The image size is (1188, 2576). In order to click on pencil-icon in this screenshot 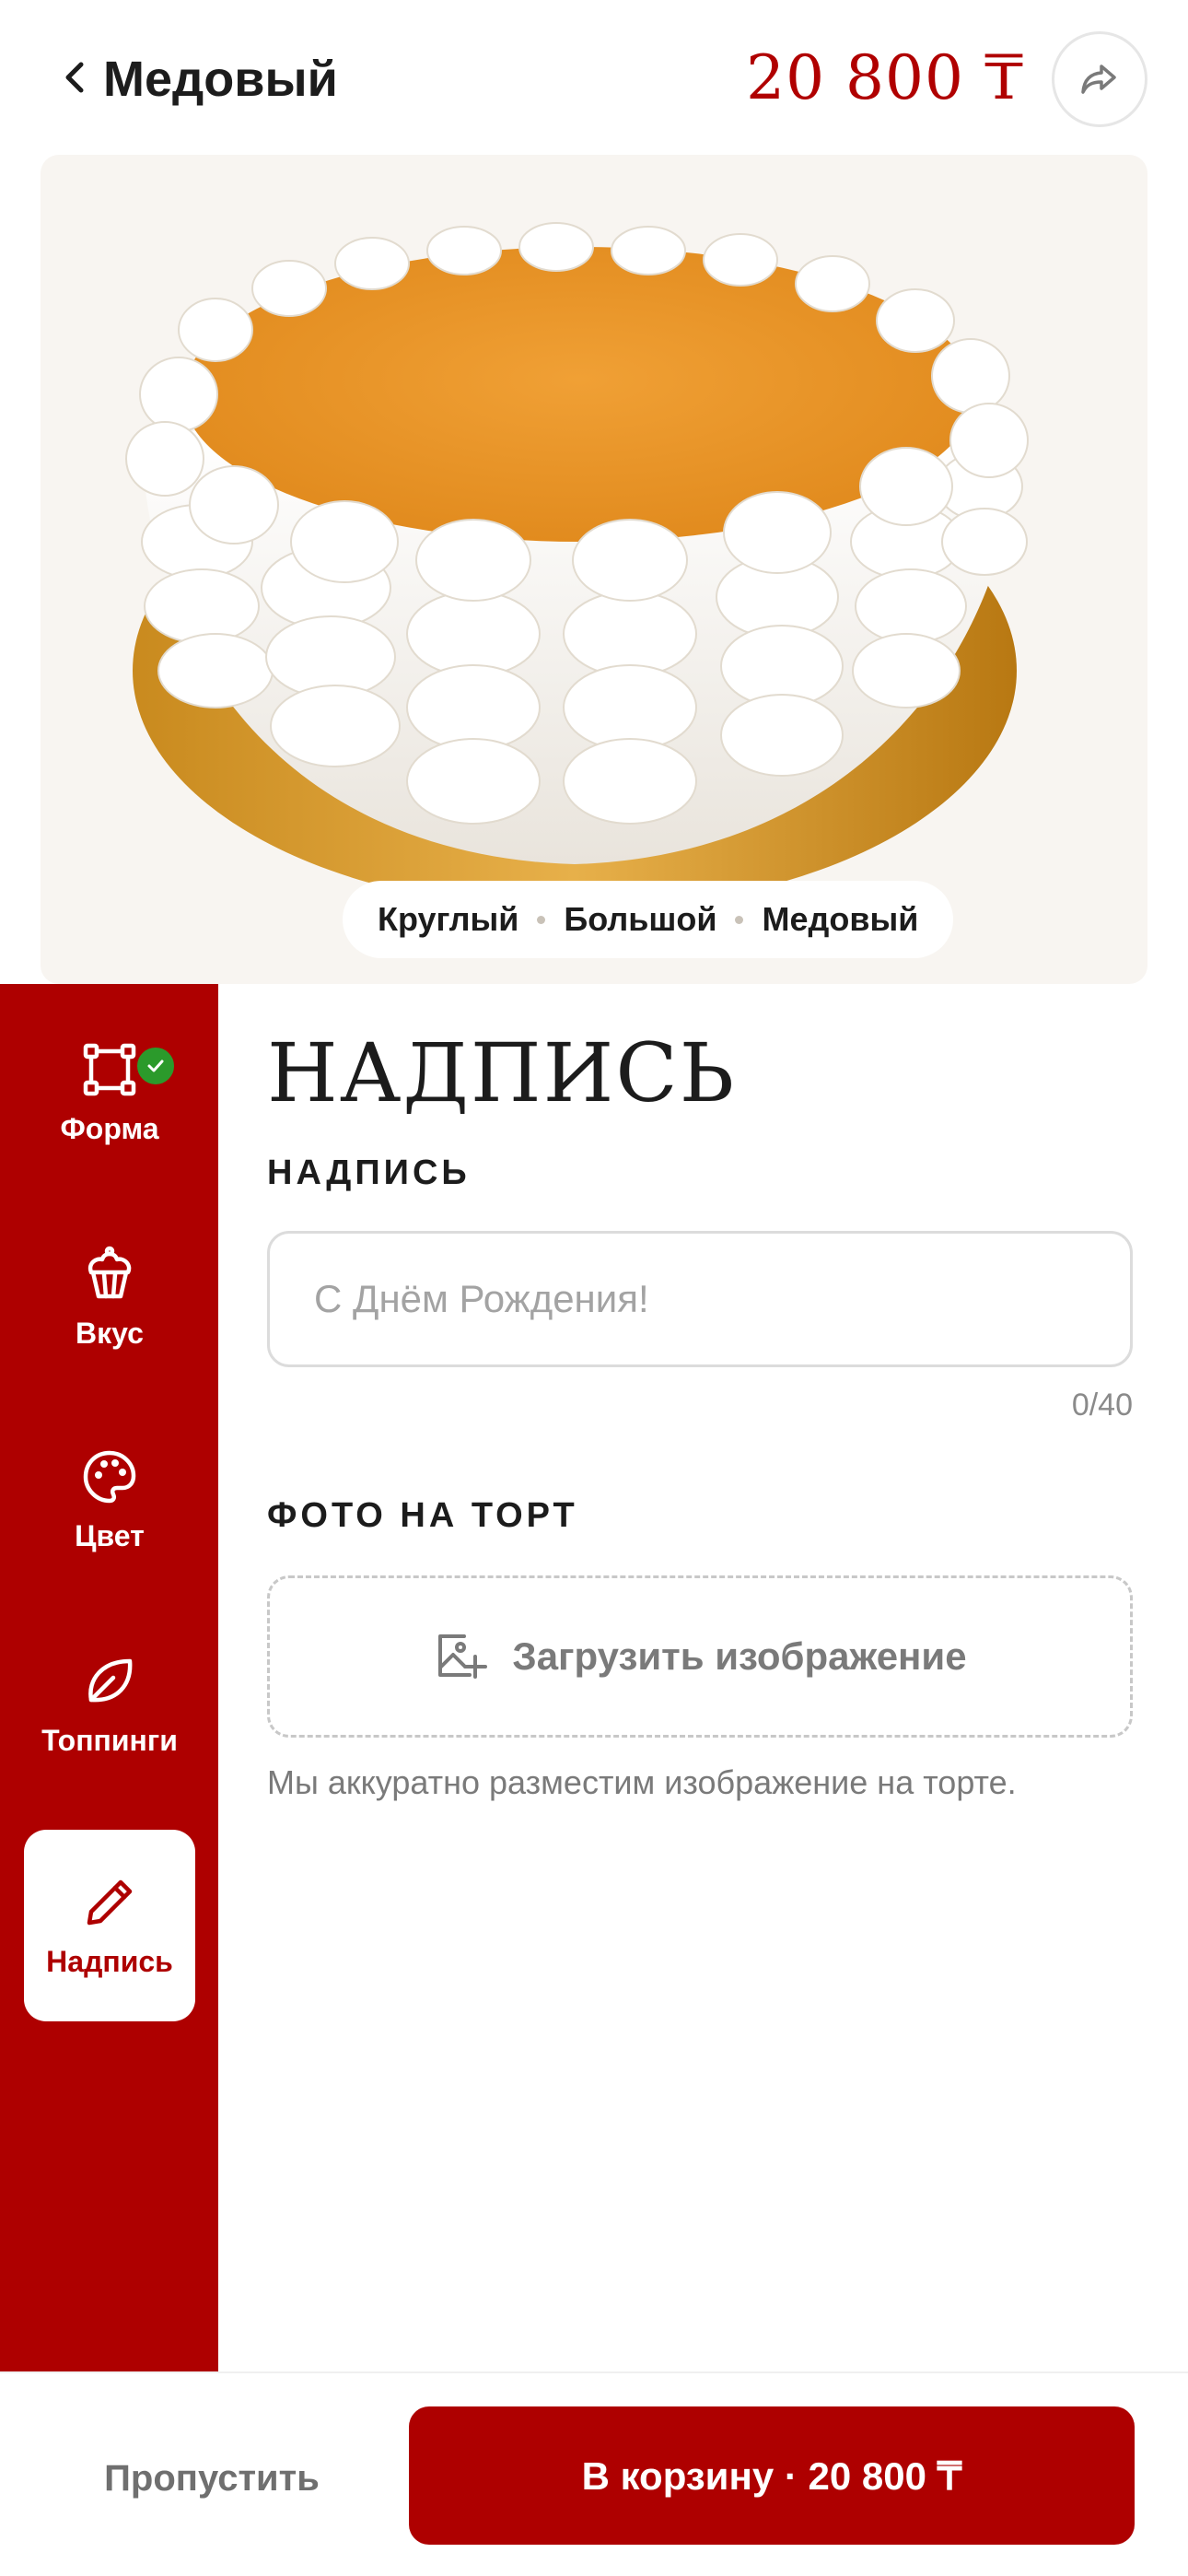, I will do `click(110, 1902)`.